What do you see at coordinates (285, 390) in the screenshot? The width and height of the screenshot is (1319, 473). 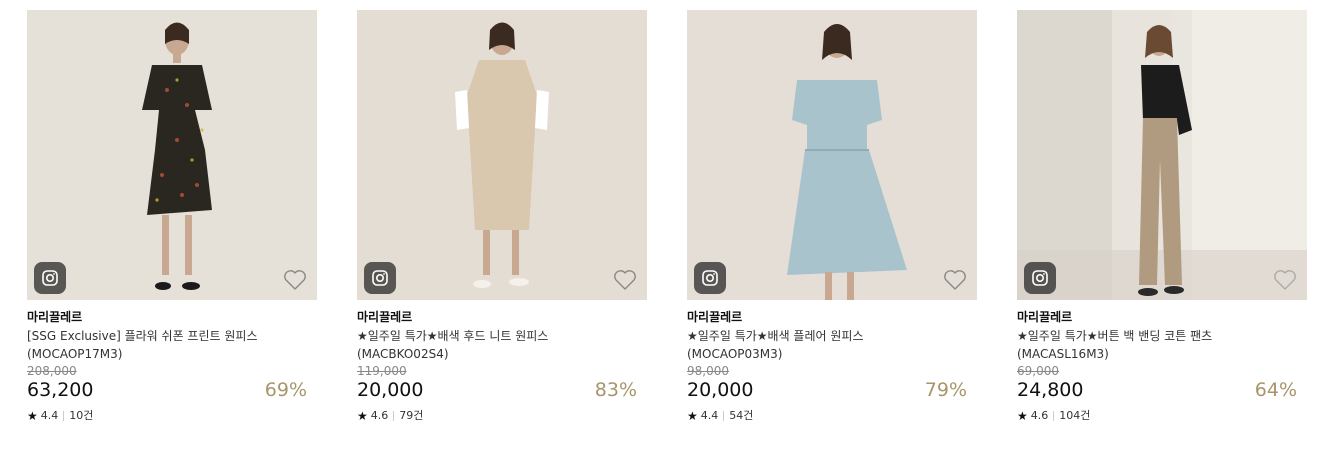 I see `discount-rate: 69%` at bounding box center [285, 390].